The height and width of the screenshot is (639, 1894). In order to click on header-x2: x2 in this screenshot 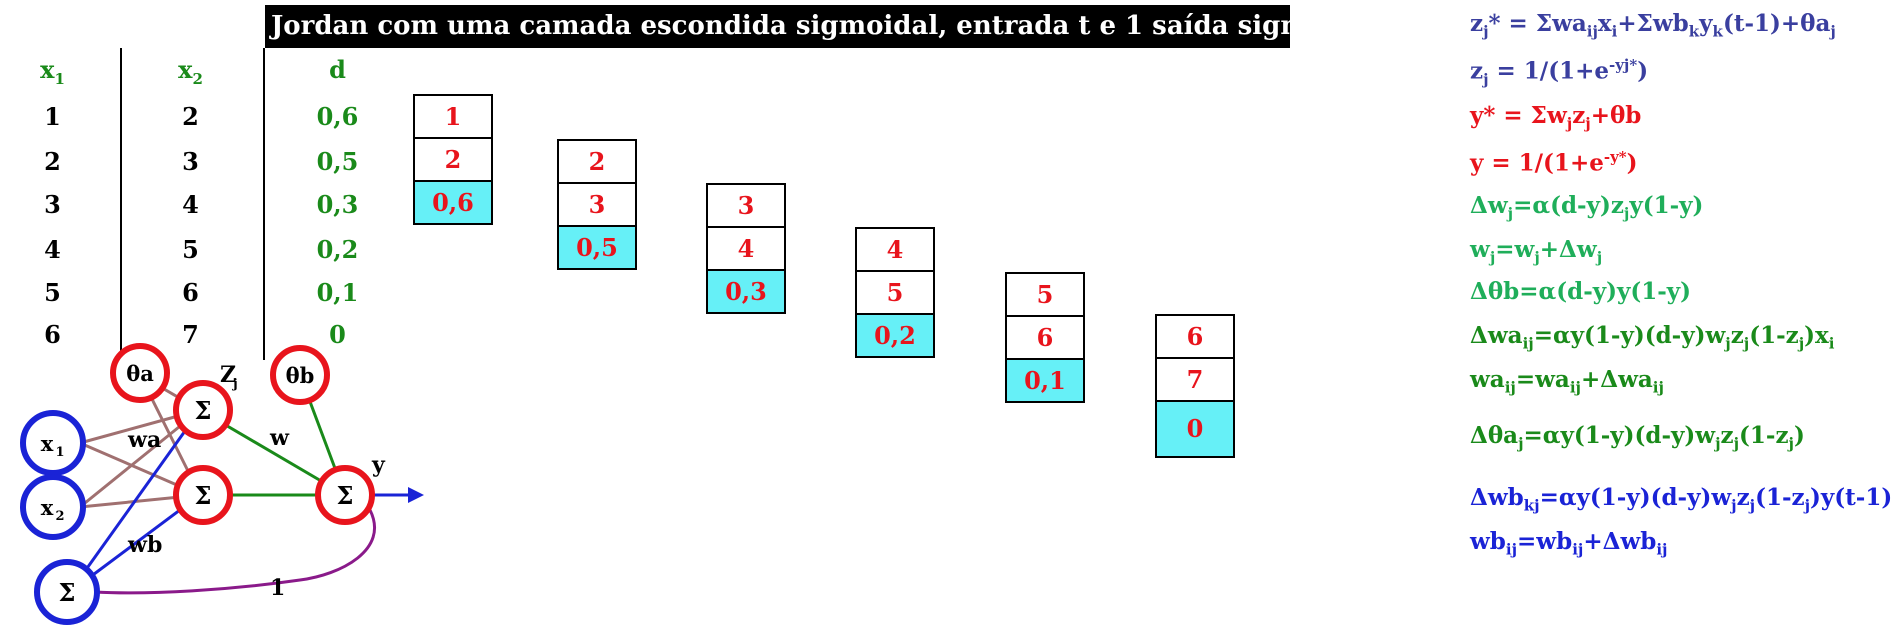, I will do `click(190, 71)`.